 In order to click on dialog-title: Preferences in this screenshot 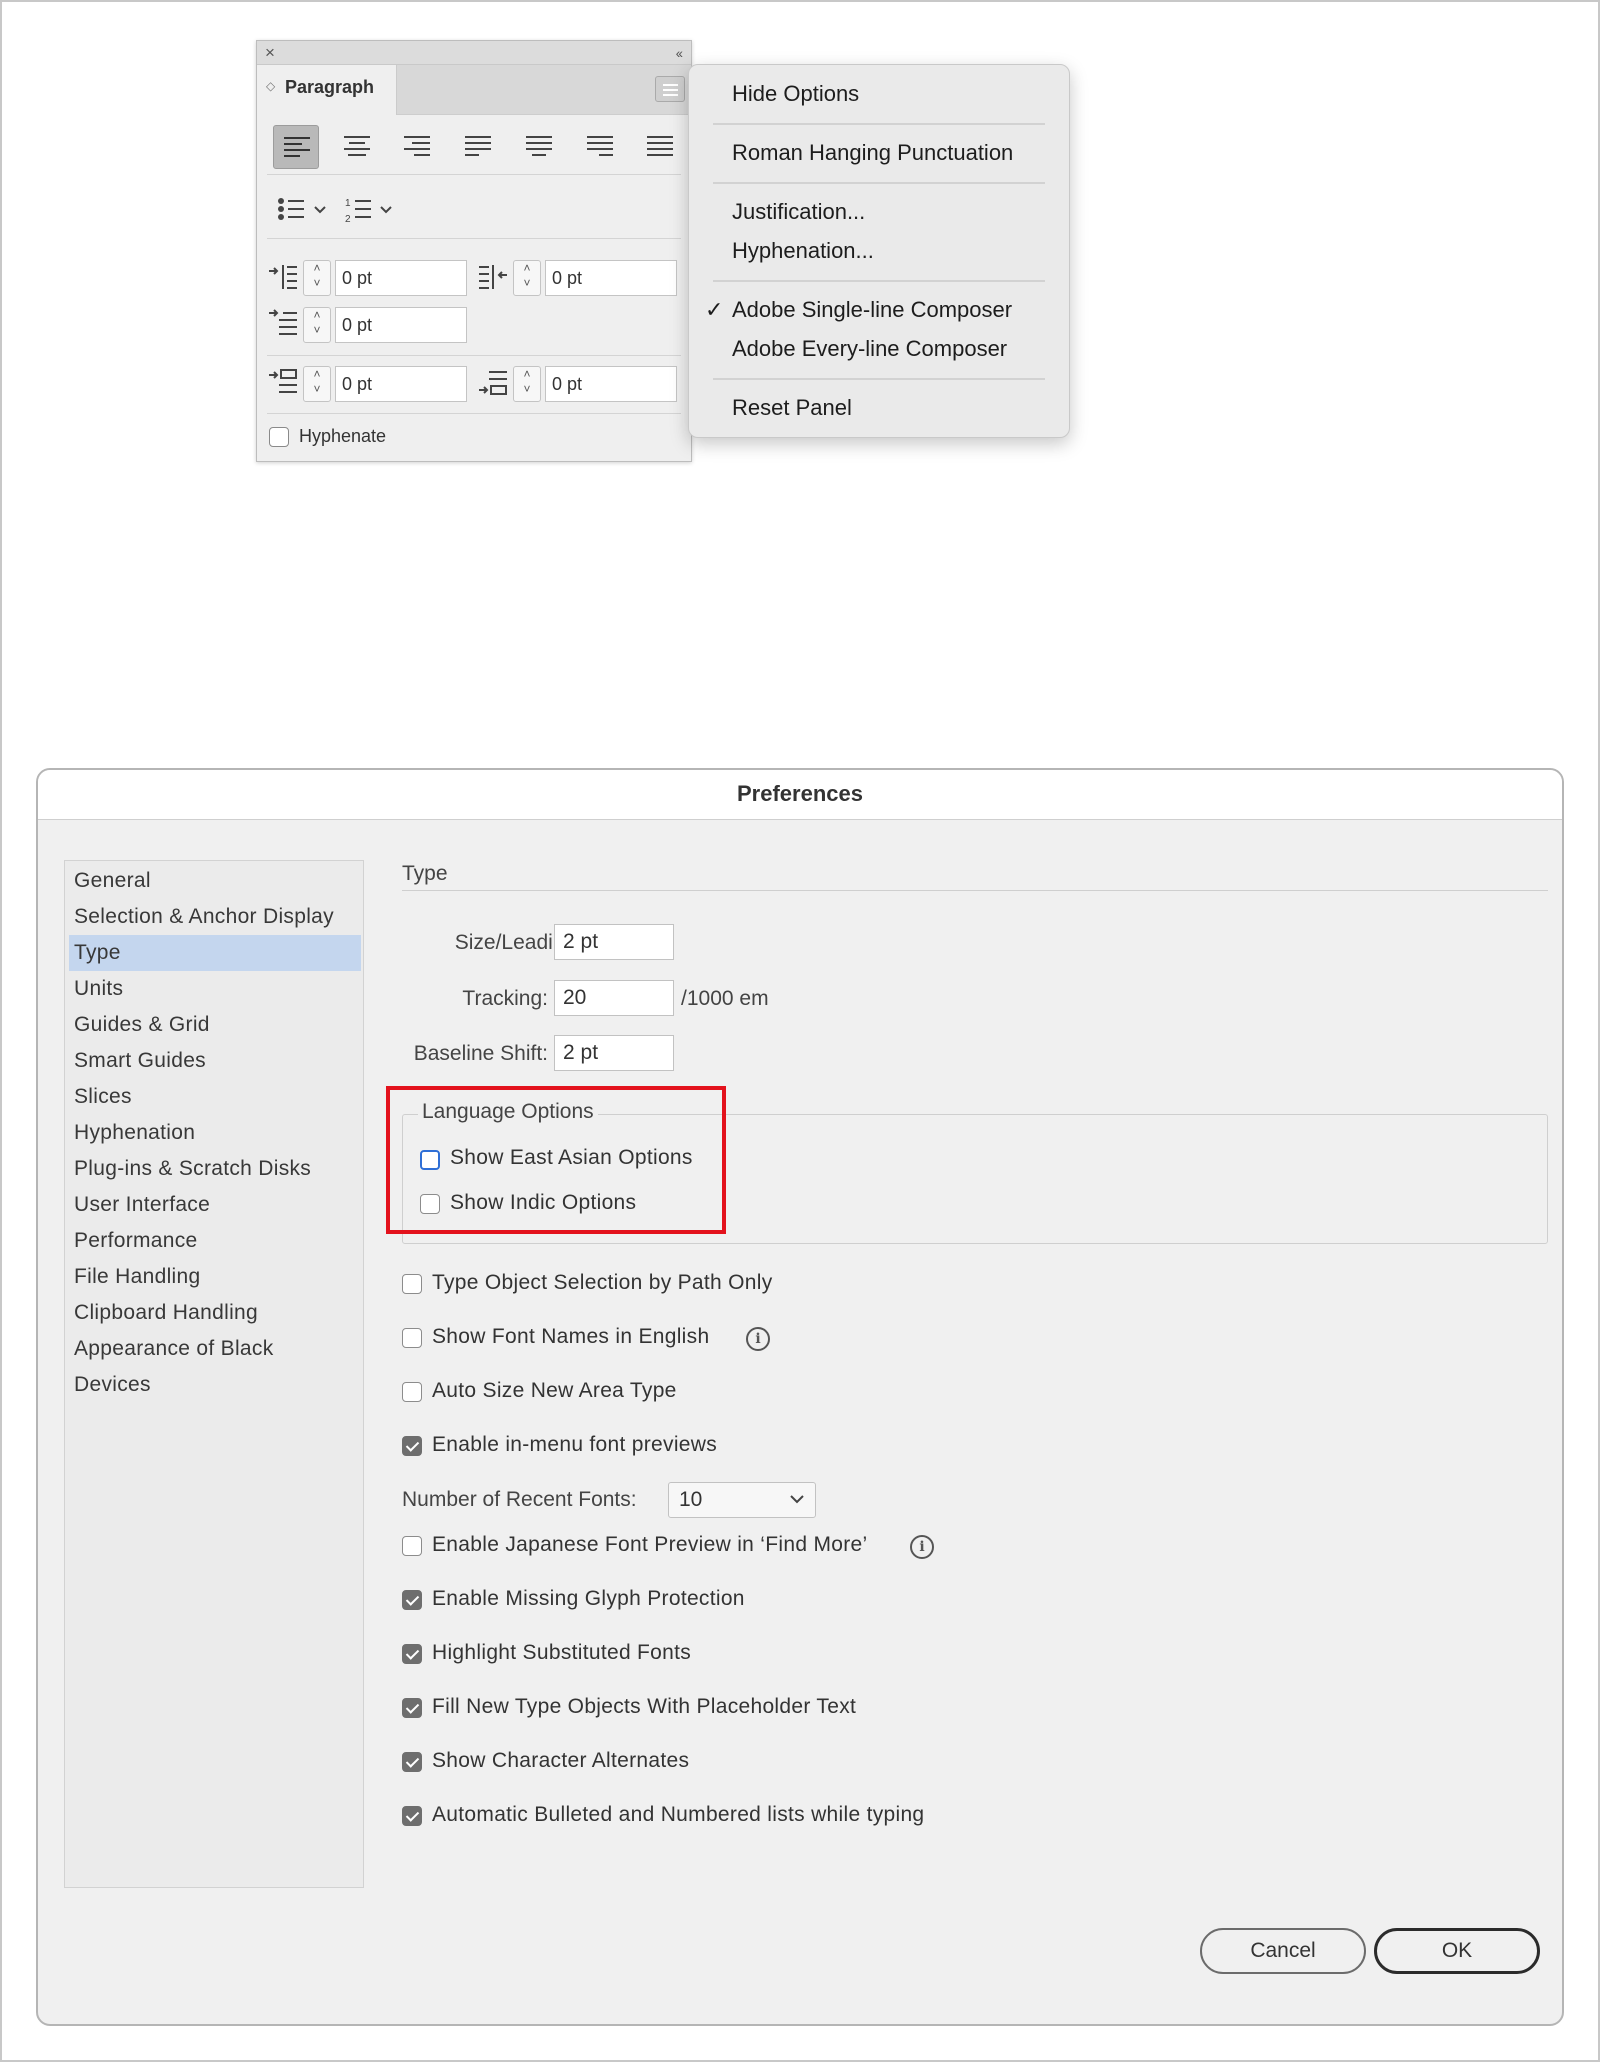, I will do `click(800, 793)`.